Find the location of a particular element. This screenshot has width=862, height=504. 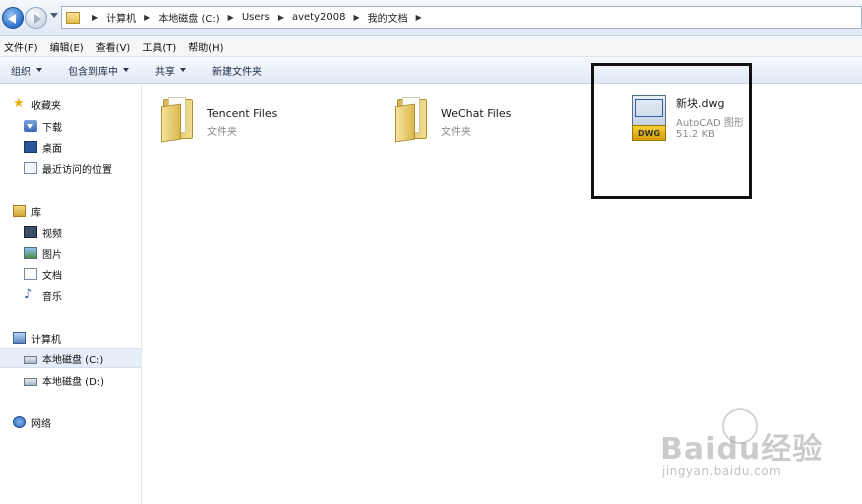

sidebar-item-label: 计算机 is located at coordinates (46, 340).